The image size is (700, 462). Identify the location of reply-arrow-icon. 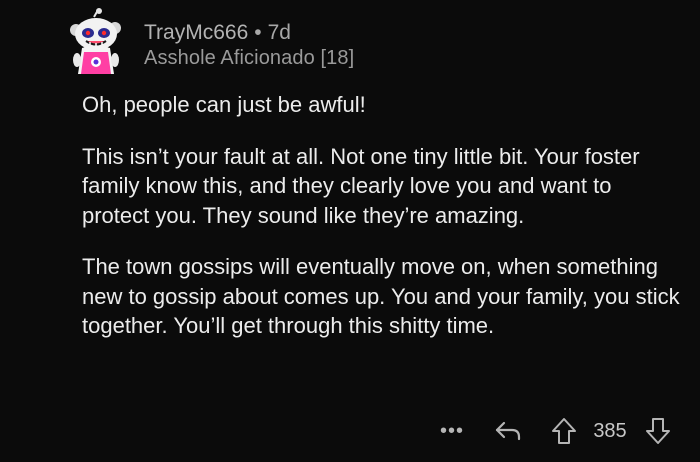
(508, 431).